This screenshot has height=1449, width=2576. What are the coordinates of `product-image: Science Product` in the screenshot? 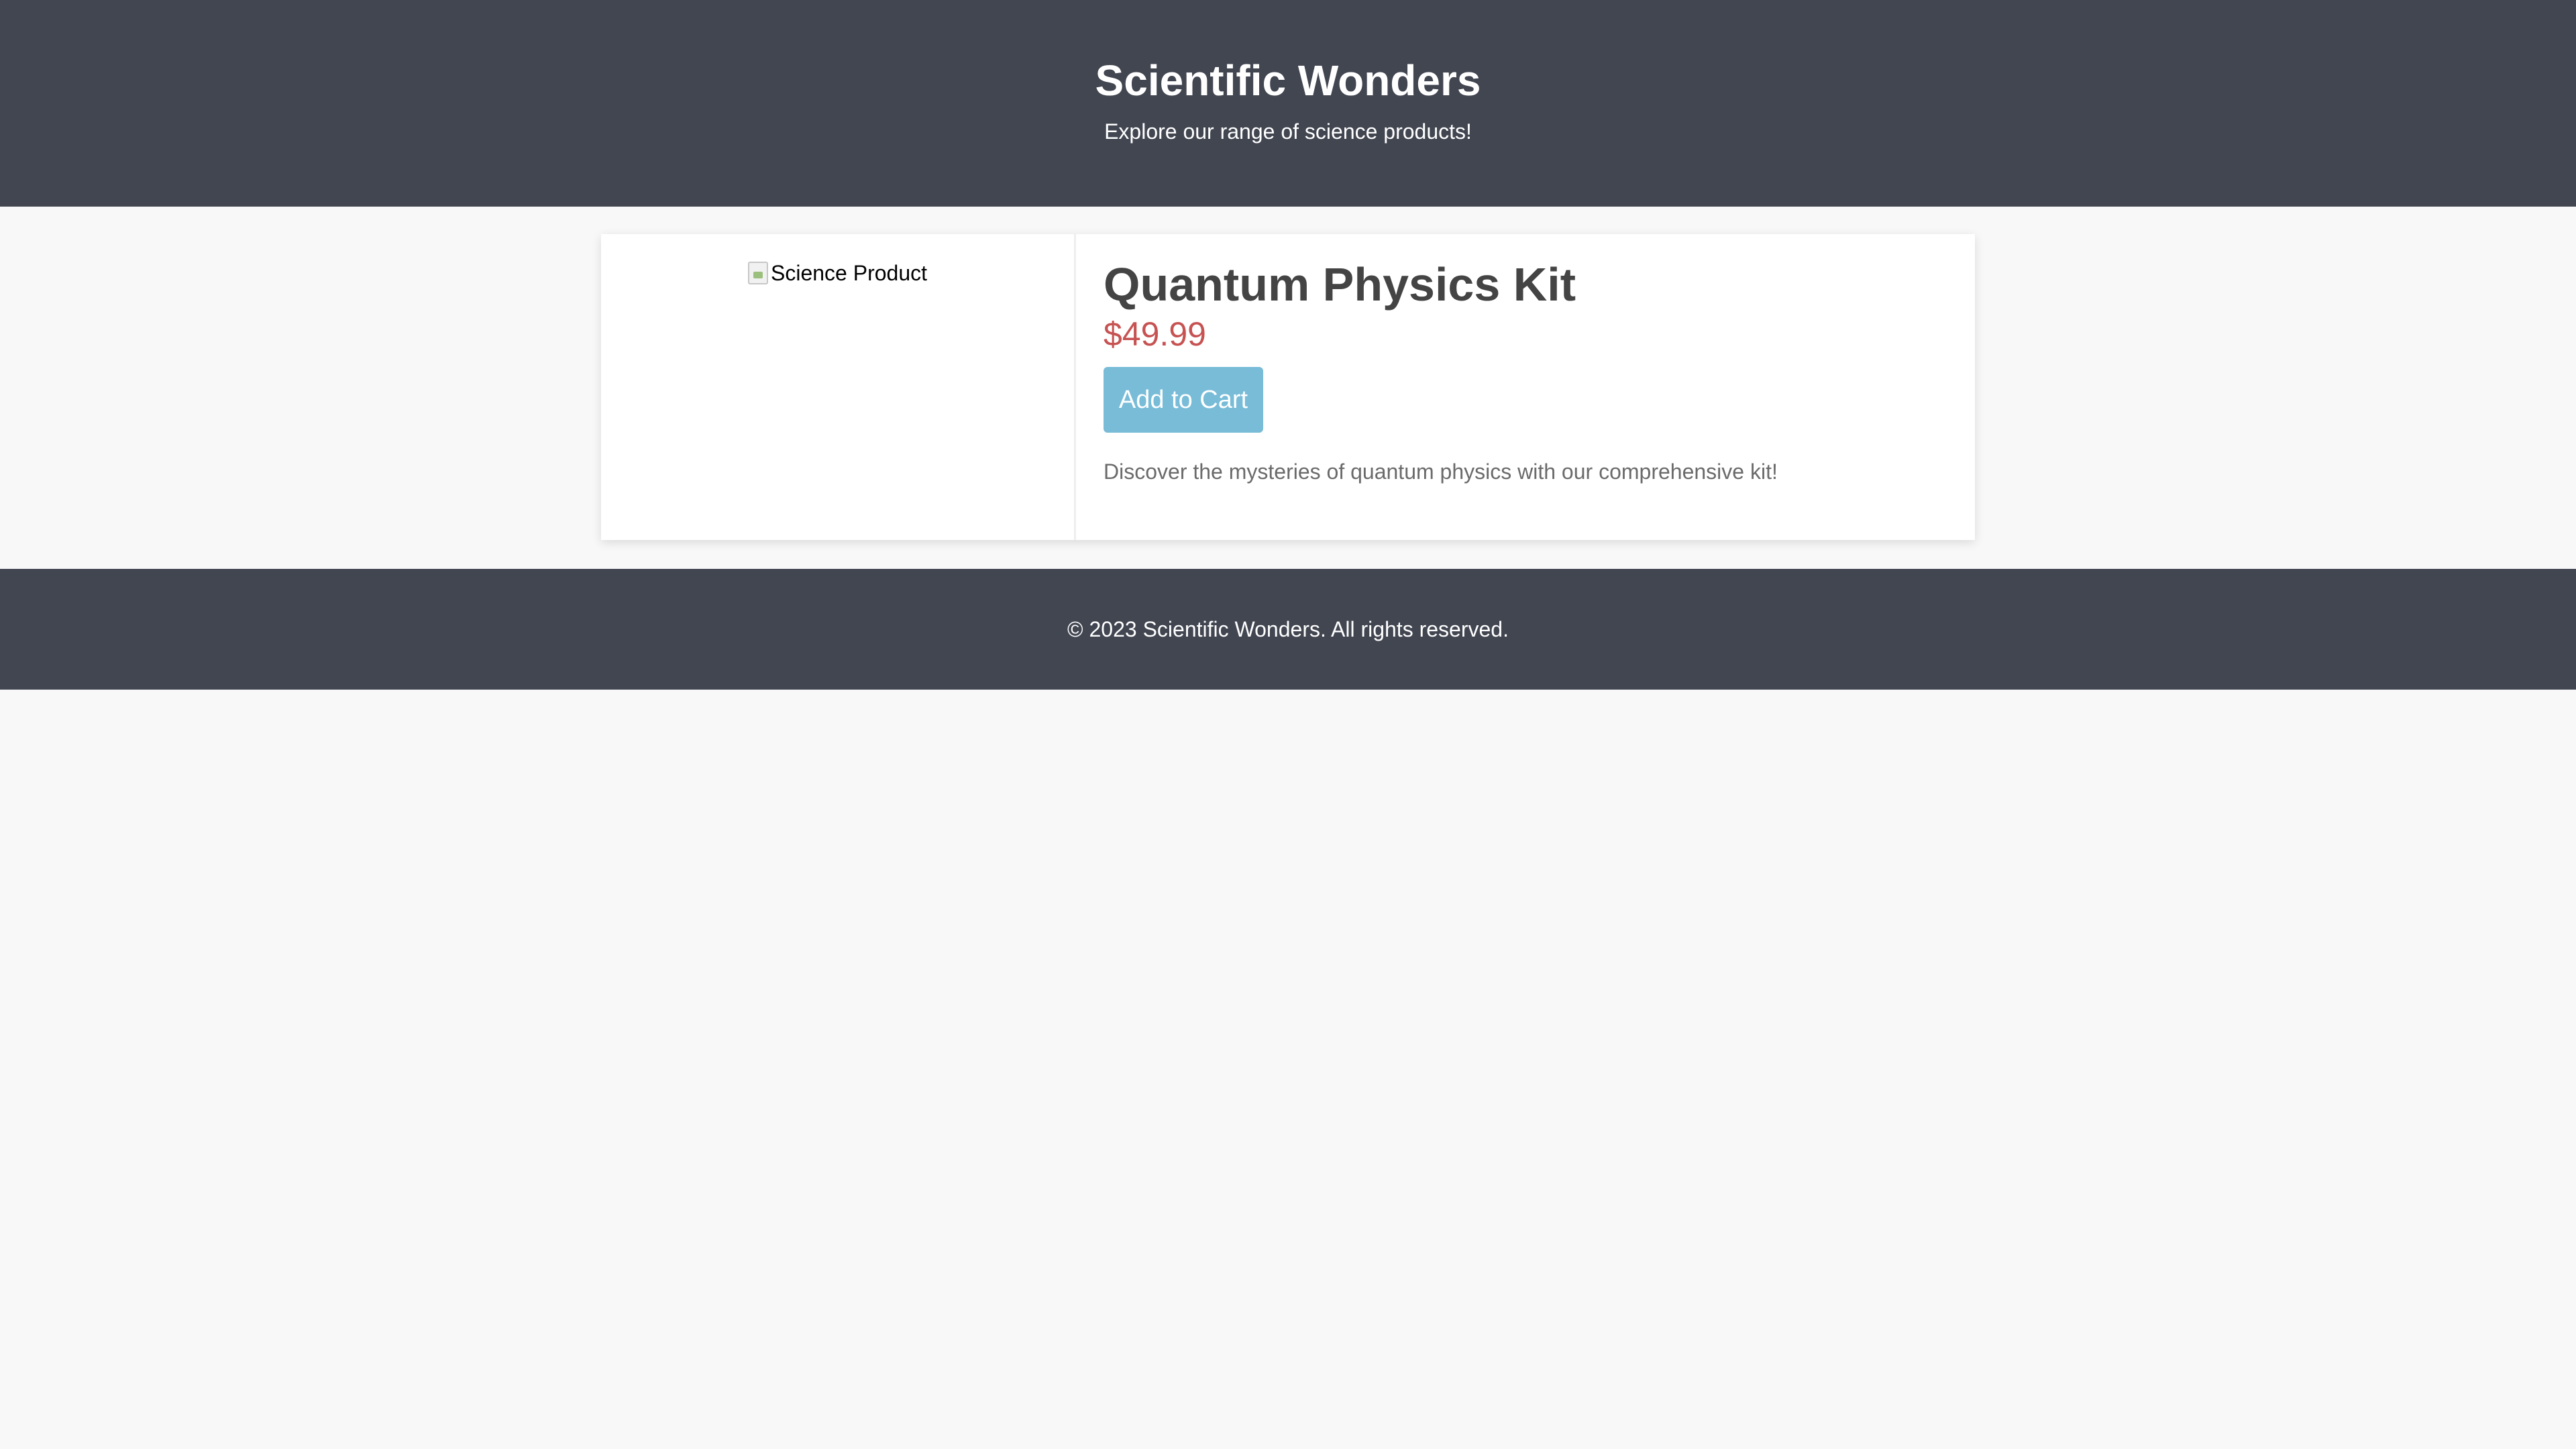 It's located at (837, 274).